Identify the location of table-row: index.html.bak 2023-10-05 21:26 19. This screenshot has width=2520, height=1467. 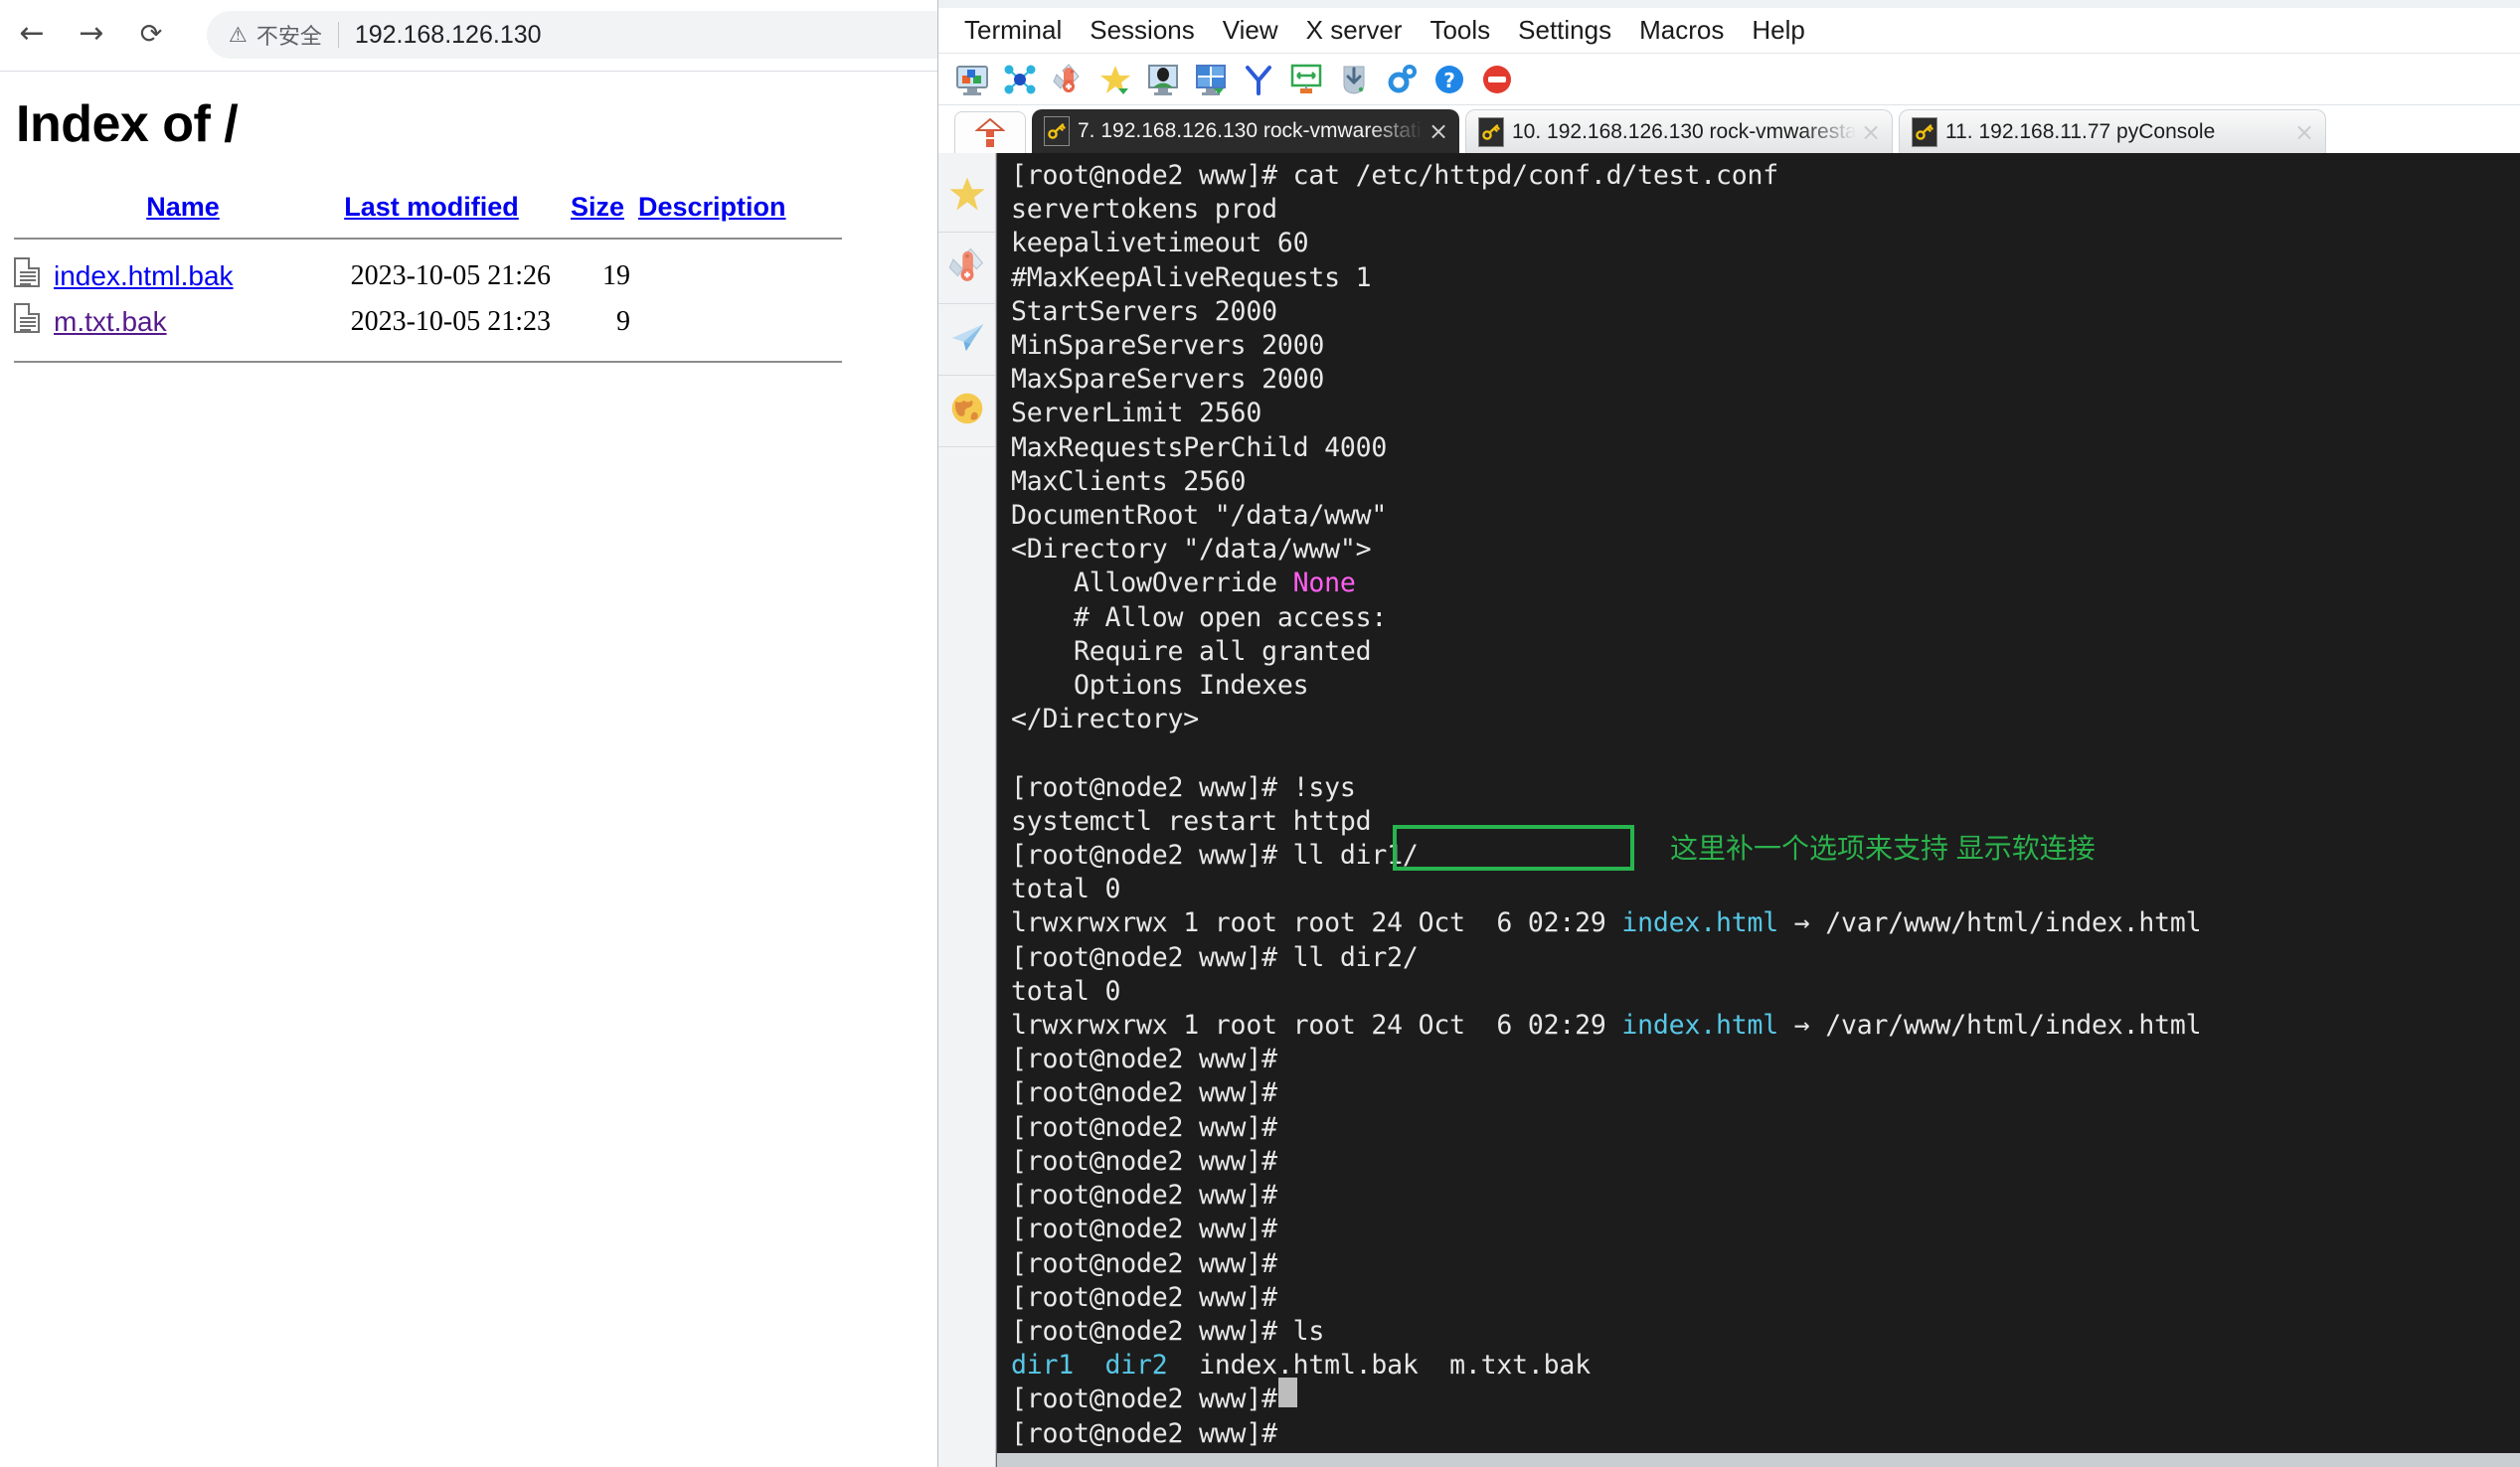
(436, 276).